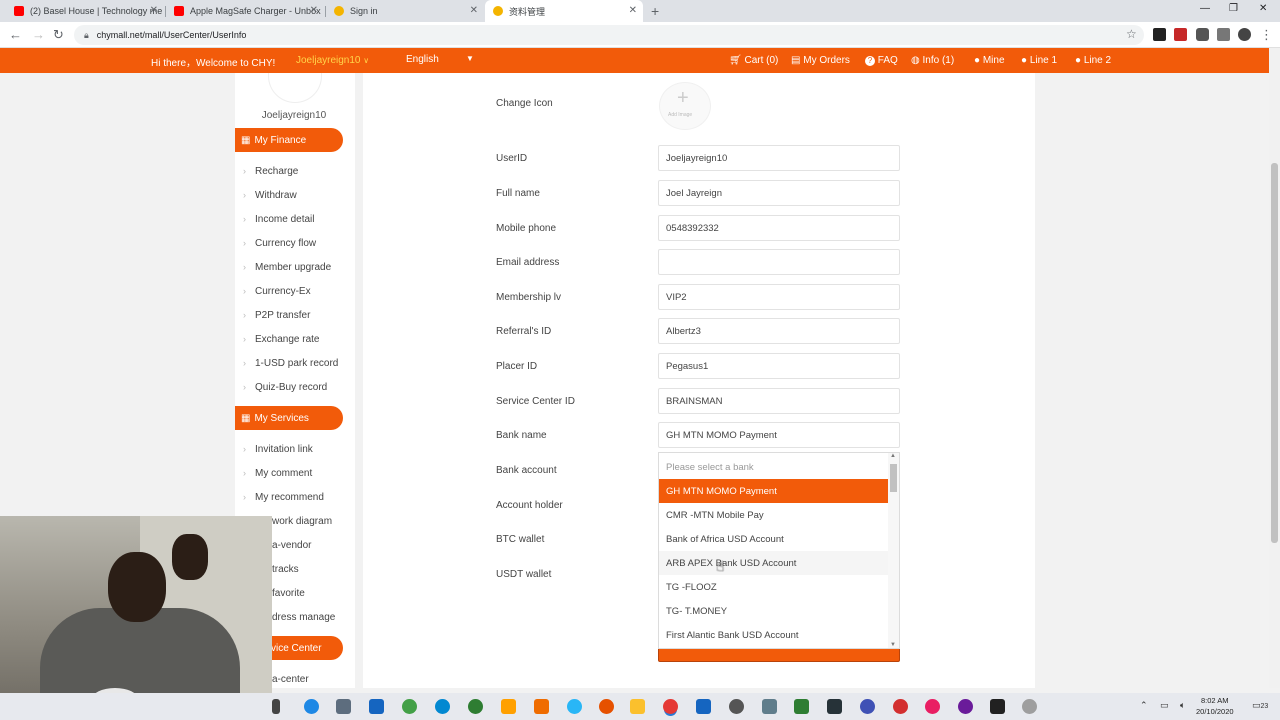 The width and height of the screenshot is (1280, 720). I want to click on cart-link: 🛒︎ Cart (0), so click(753, 60).